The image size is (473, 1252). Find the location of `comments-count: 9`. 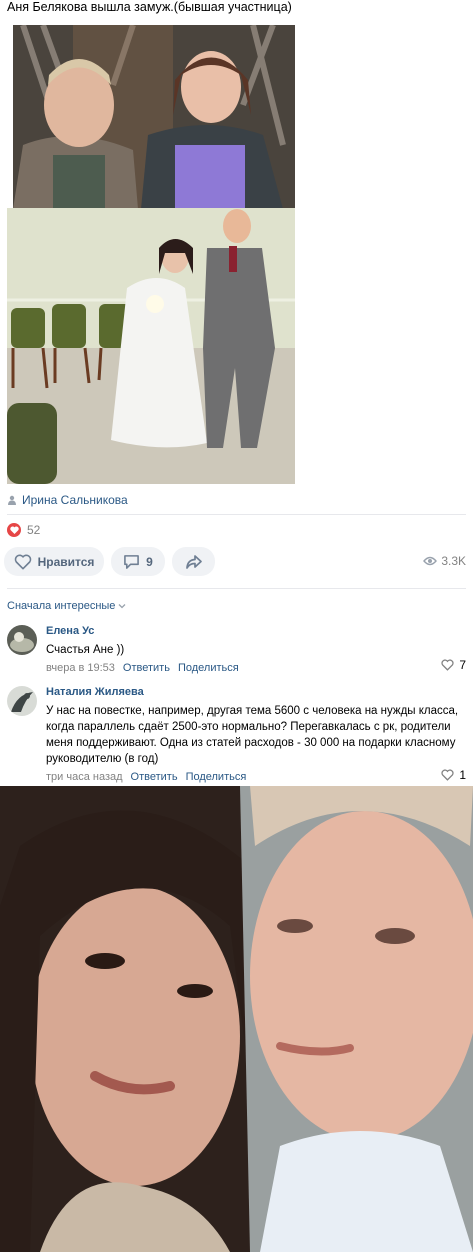

comments-count: 9 is located at coordinates (149, 561).